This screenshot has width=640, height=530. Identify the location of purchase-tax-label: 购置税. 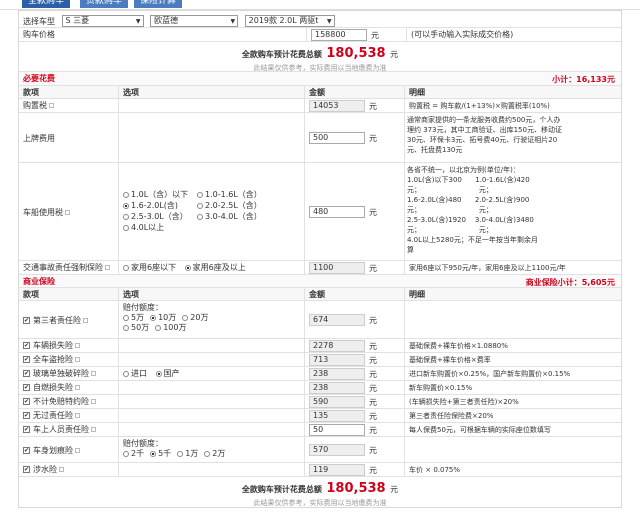
(35, 105).